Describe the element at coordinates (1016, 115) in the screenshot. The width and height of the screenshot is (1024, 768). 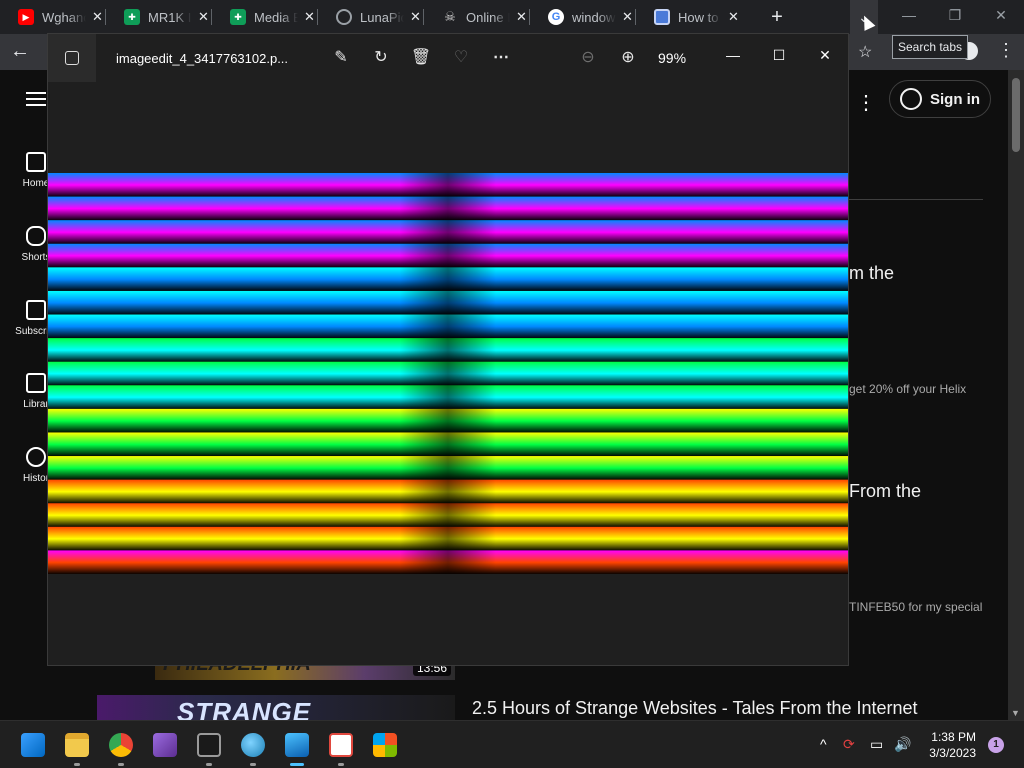
I see `scrollbar-thumb` at that location.